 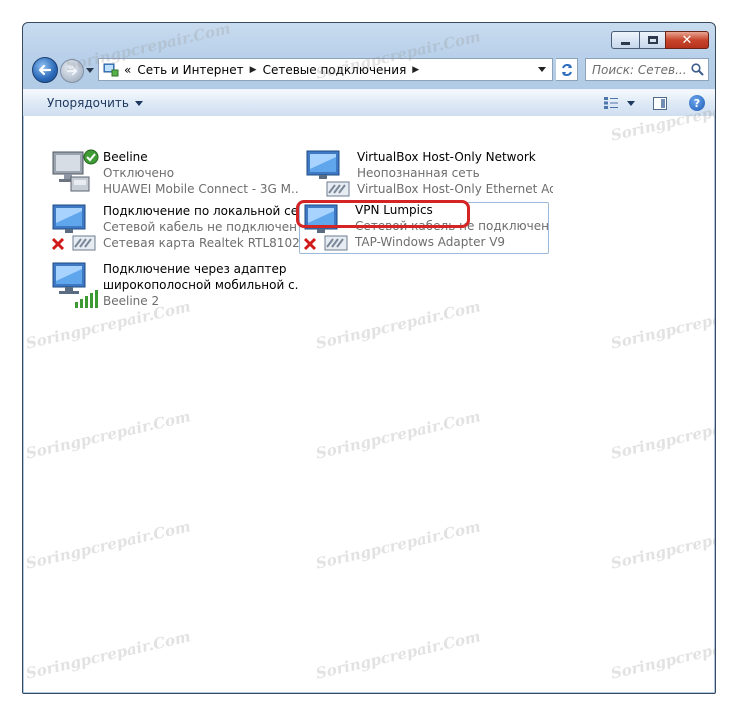 What do you see at coordinates (75, 170) in the screenshot?
I see `network-connected-check-icon` at bounding box center [75, 170].